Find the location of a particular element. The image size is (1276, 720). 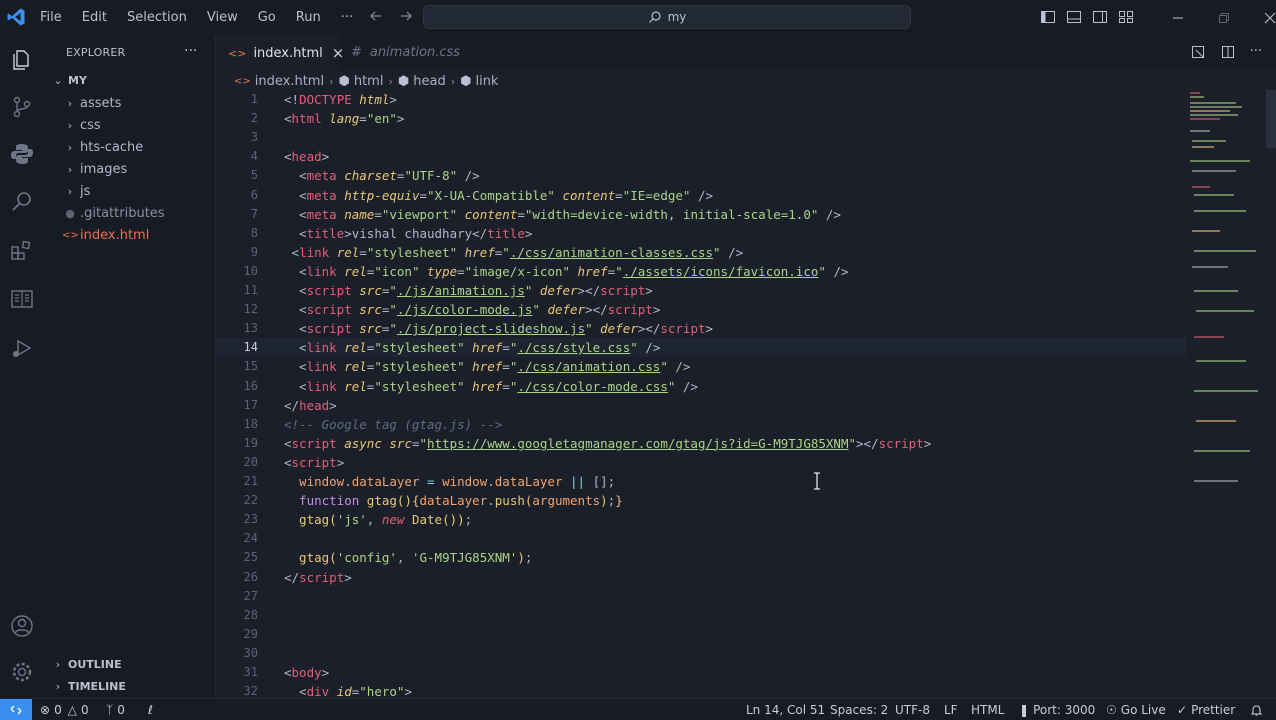

forward-arrow-icon is located at coordinates (406, 16).